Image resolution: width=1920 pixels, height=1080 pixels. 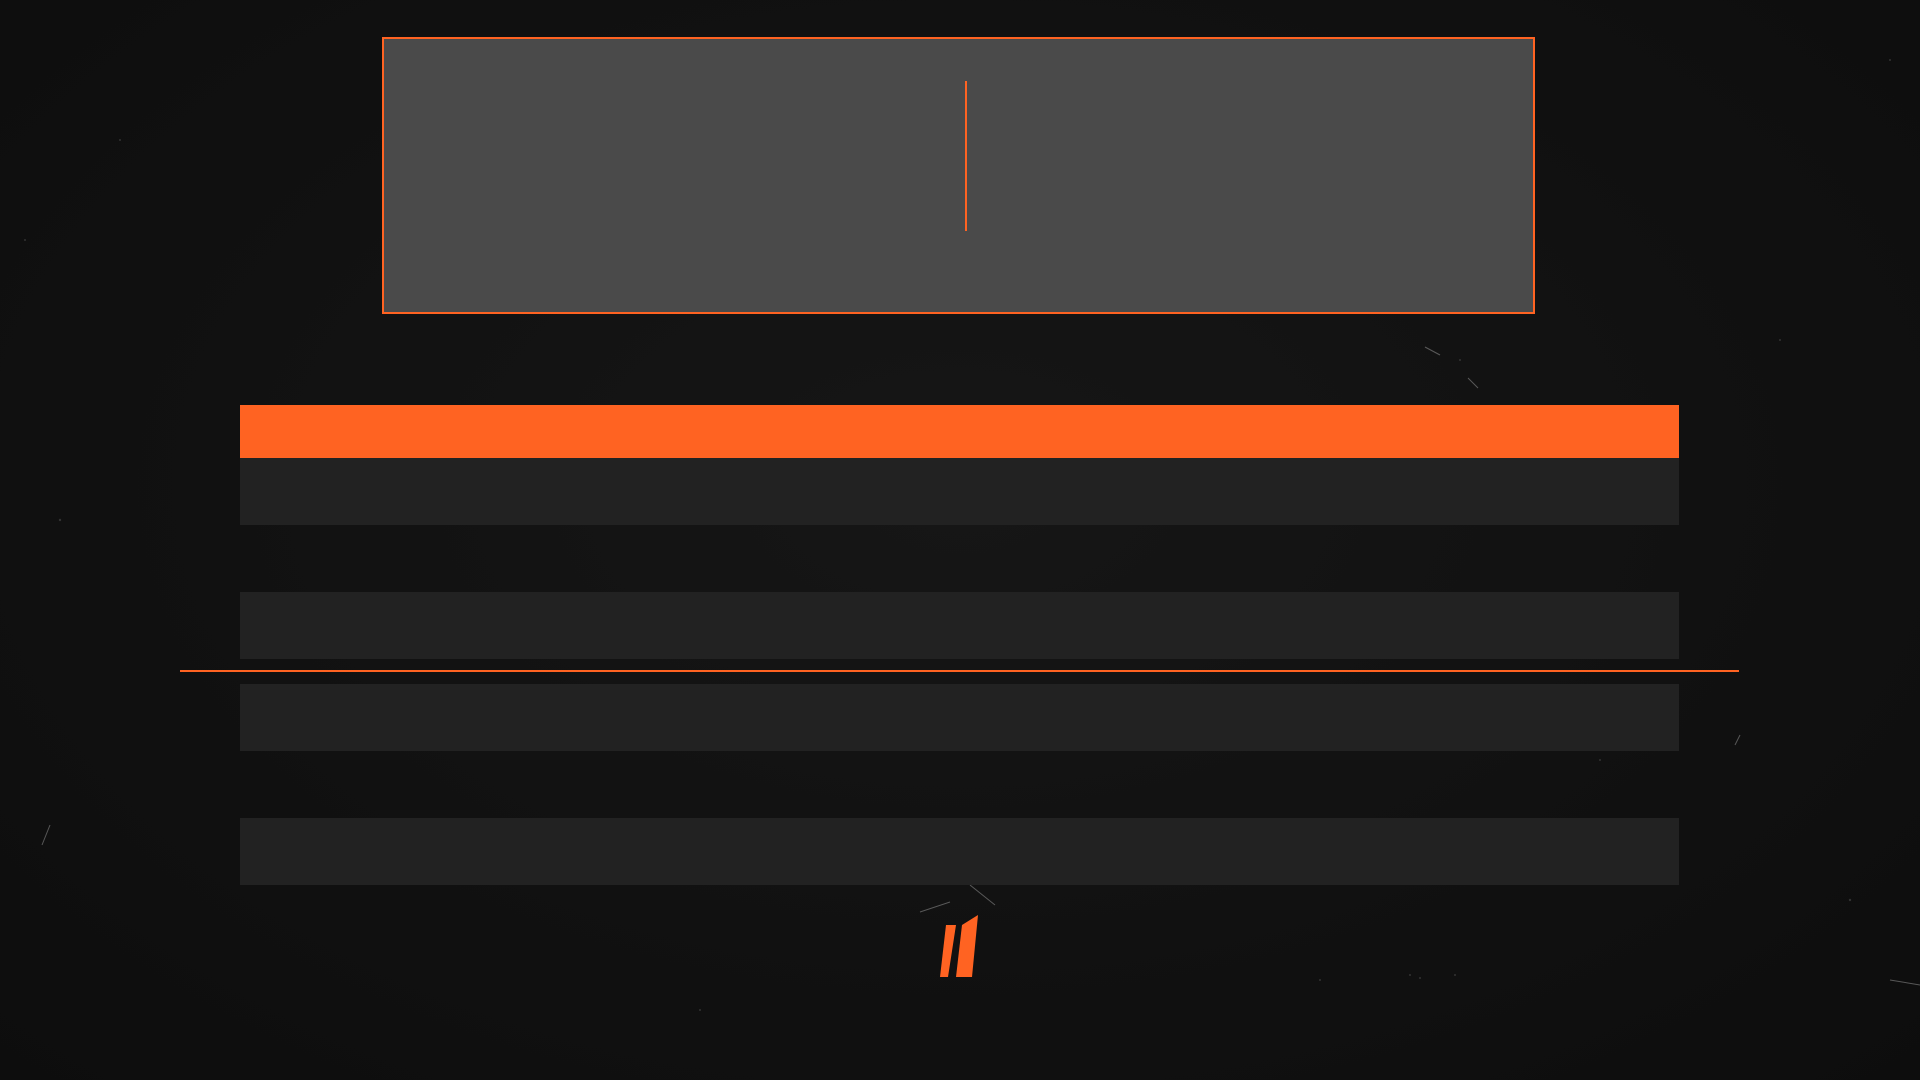 I want to click on list-header-bar, so click(x=959, y=431).